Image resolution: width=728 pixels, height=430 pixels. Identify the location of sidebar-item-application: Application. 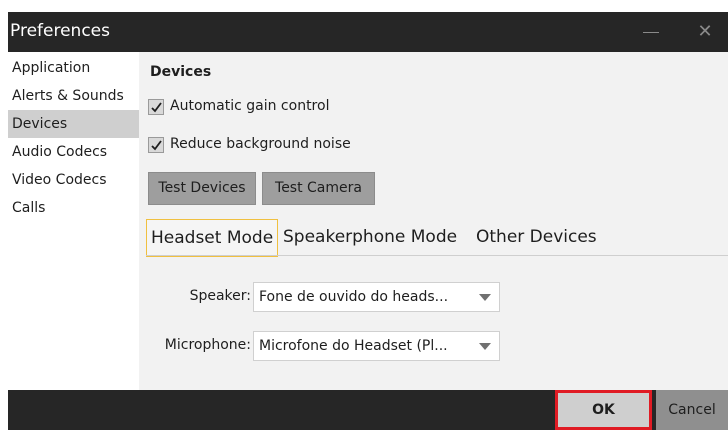
(73, 68).